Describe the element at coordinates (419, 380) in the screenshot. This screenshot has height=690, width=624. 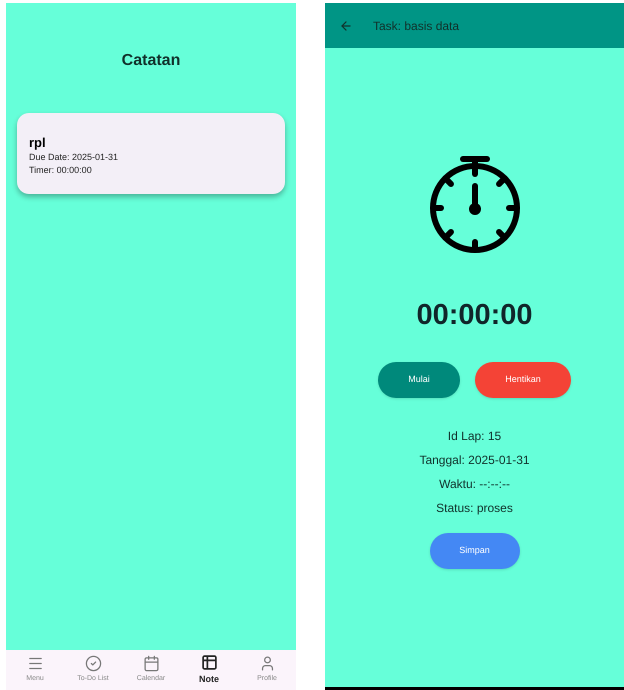
I see `timer-button: Mulai` at that location.